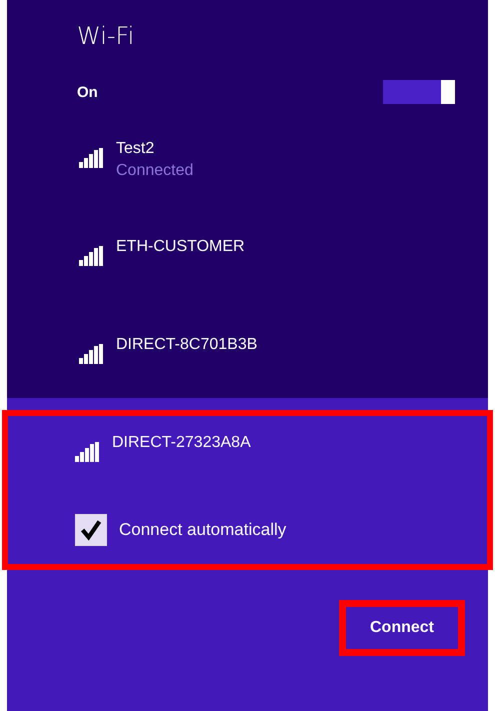  I want to click on network-item: DIRECT-8C701B3B, so click(247, 349).